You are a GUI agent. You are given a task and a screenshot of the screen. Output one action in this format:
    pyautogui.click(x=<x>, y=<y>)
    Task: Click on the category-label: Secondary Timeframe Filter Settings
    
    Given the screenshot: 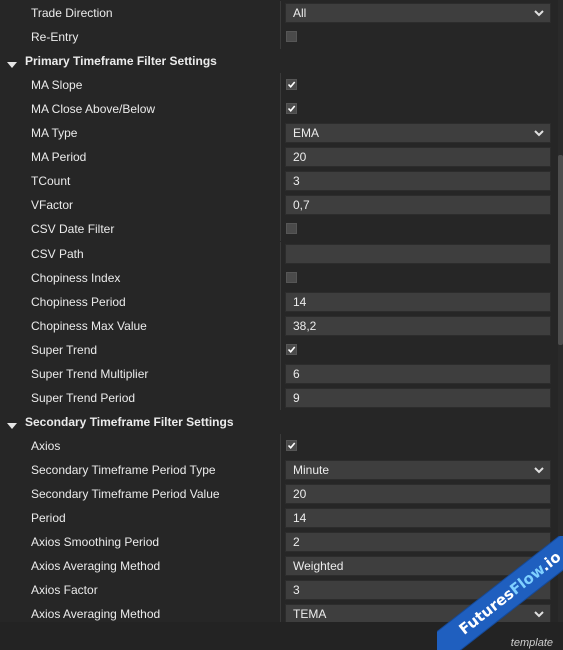 What is the action you would take?
    pyautogui.click(x=129, y=421)
    